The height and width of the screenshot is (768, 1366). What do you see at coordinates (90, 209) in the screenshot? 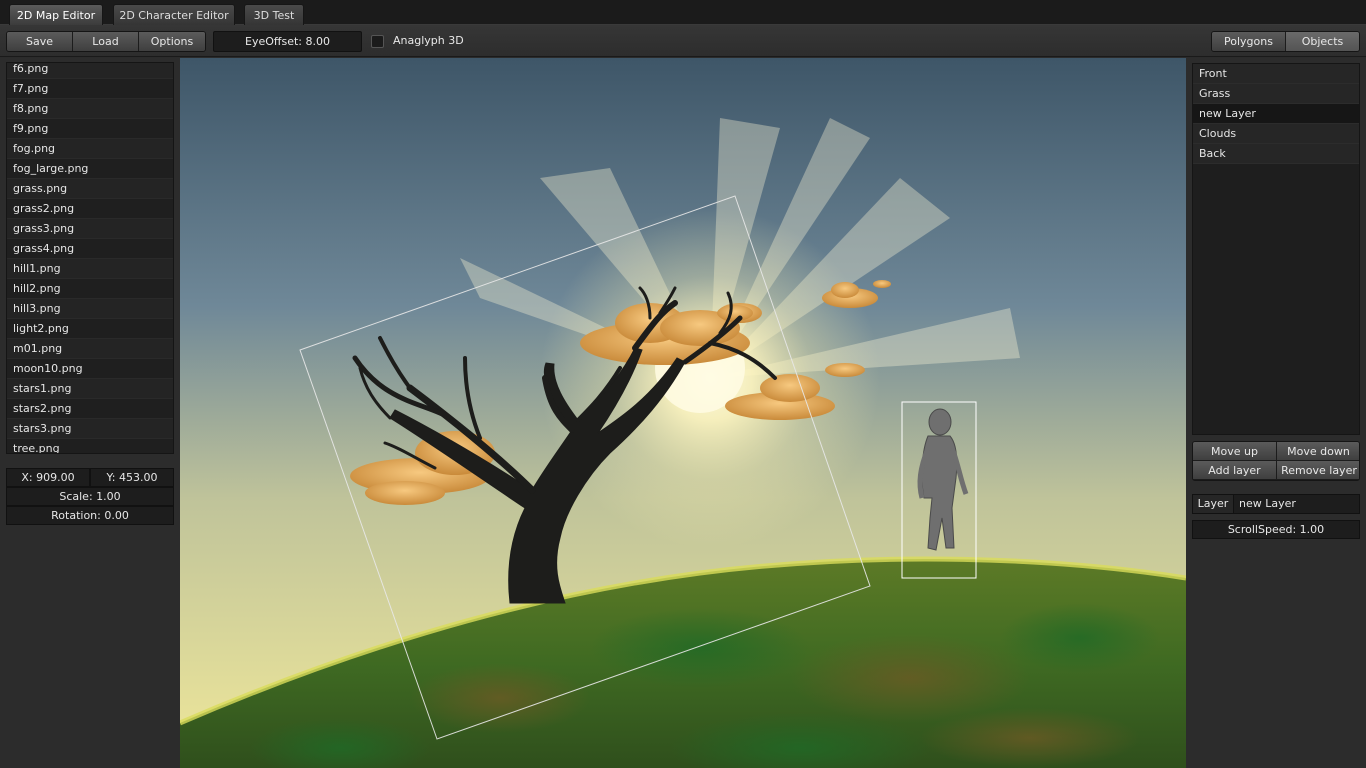
I see `file-list-item: grass2.png` at bounding box center [90, 209].